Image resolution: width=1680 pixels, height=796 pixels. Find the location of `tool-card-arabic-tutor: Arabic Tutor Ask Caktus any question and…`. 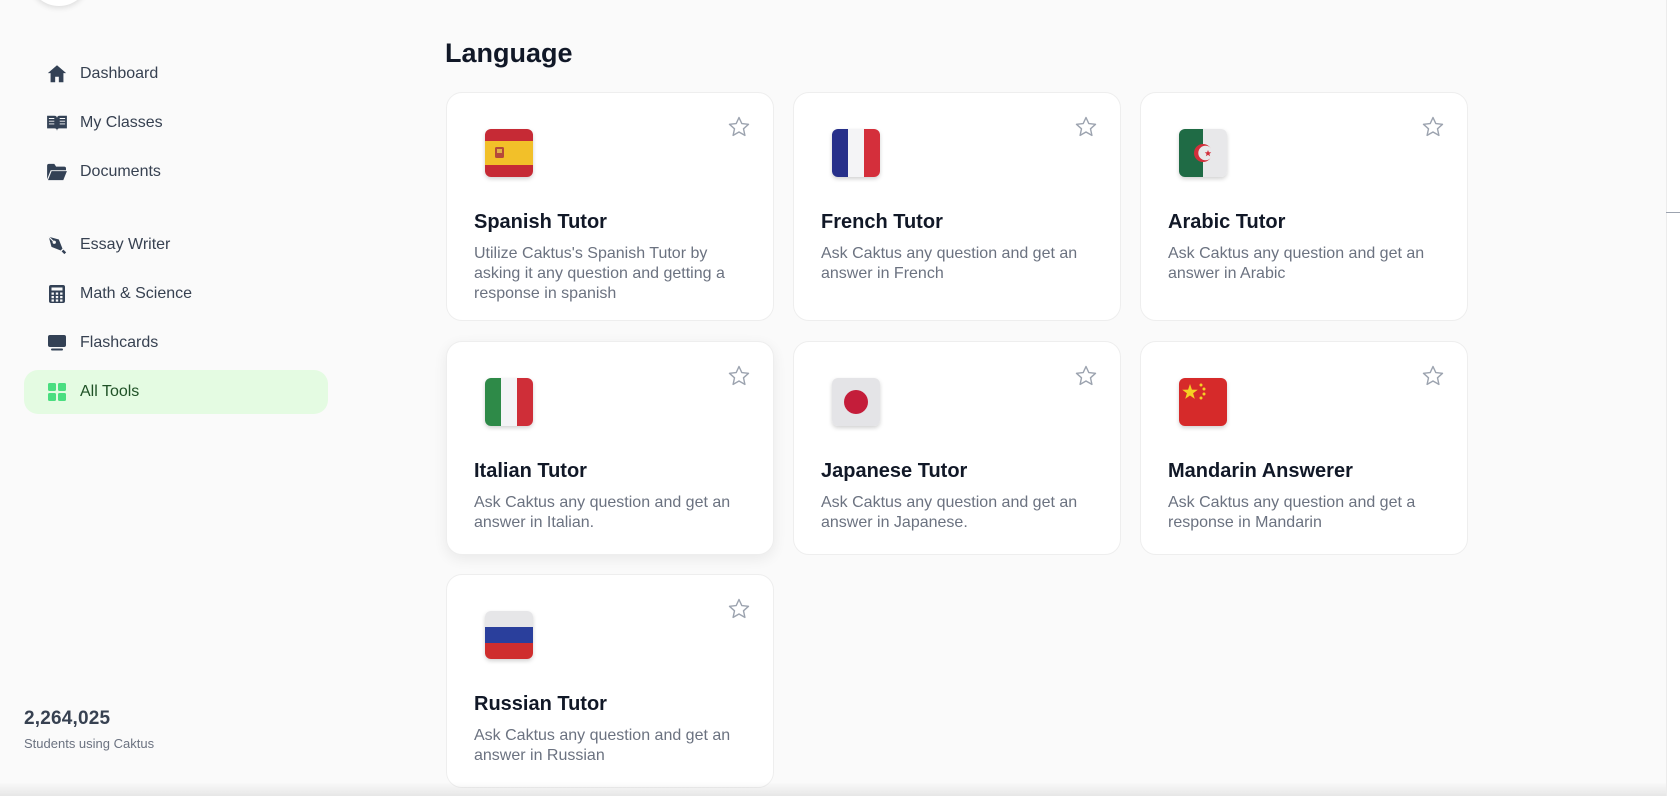

tool-card-arabic-tutor: Arabic Tutor Ask Caktus any question and… is located at coordinates (1304, 206).